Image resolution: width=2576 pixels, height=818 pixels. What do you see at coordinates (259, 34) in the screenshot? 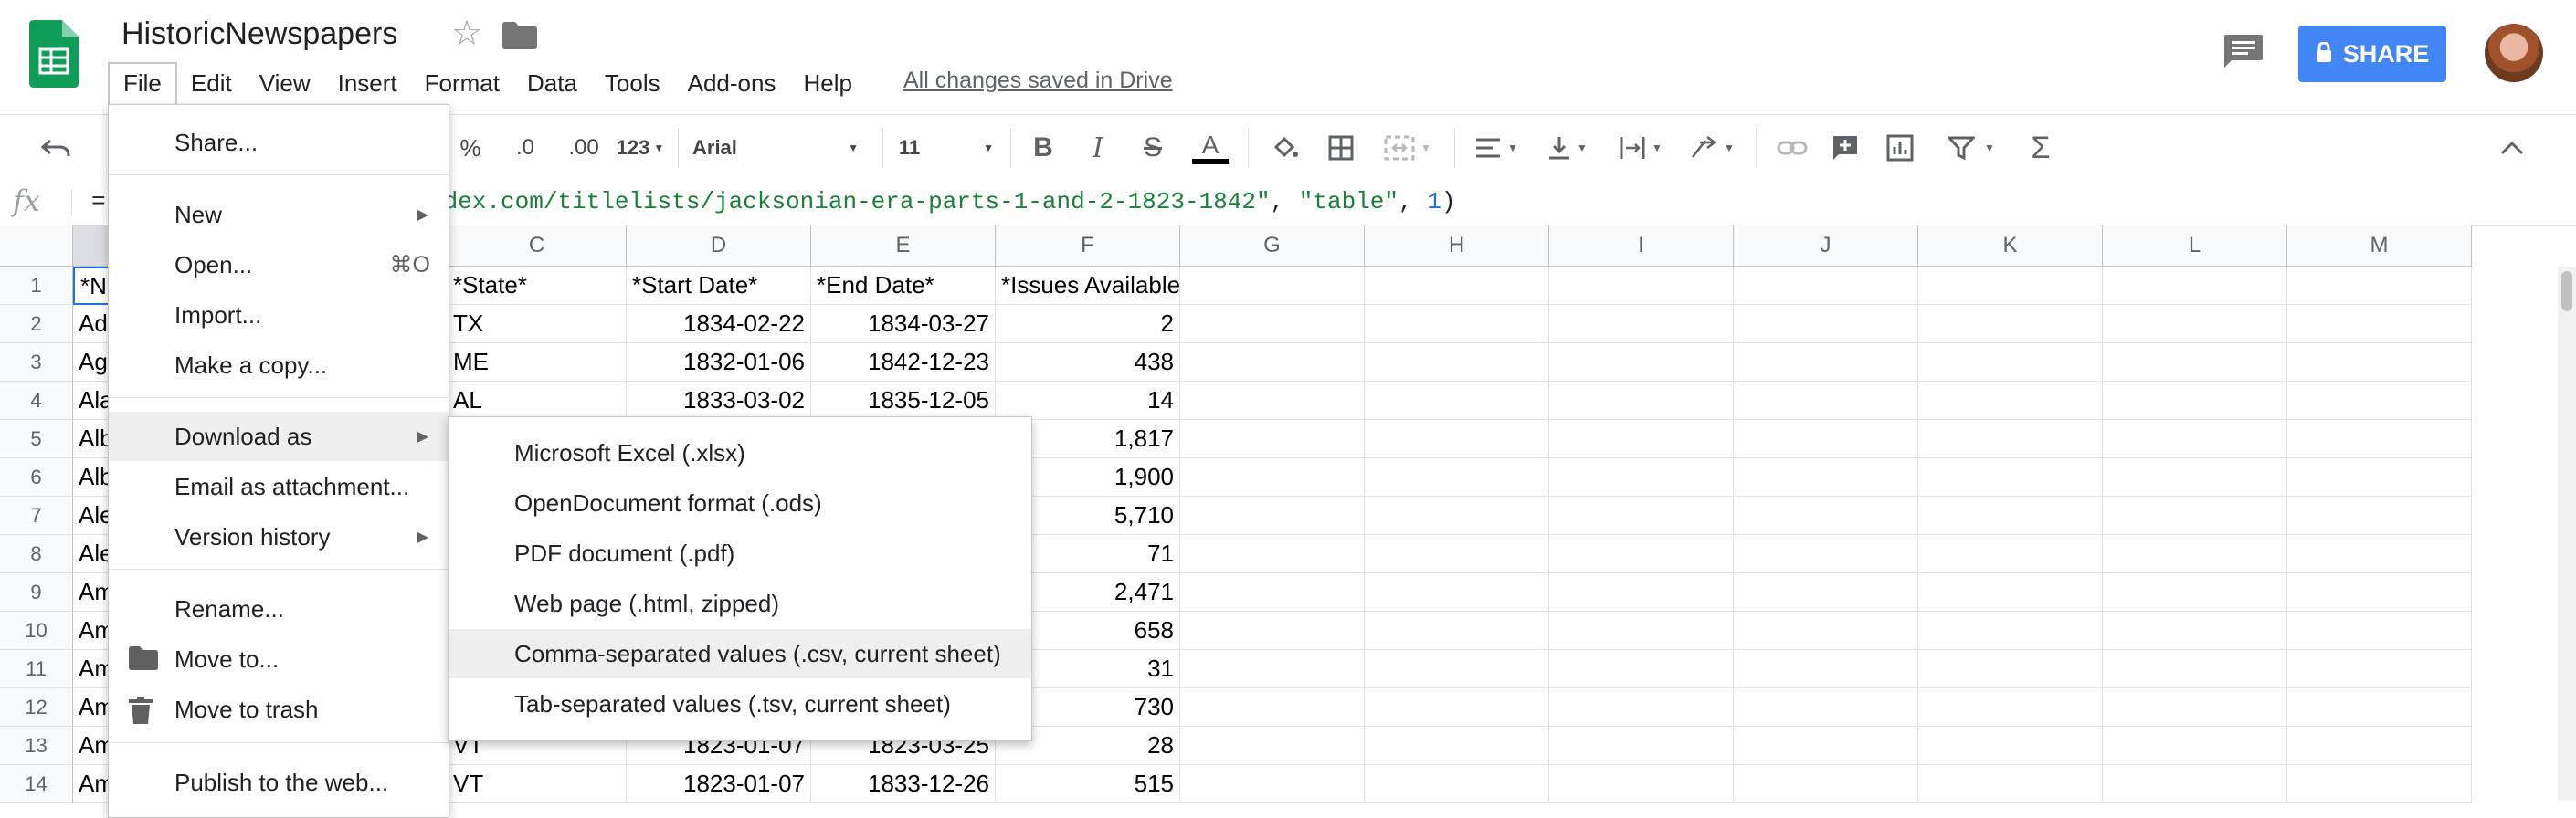
I see `document-title: HistoricNewspapers` at bounding box center [259, 34].